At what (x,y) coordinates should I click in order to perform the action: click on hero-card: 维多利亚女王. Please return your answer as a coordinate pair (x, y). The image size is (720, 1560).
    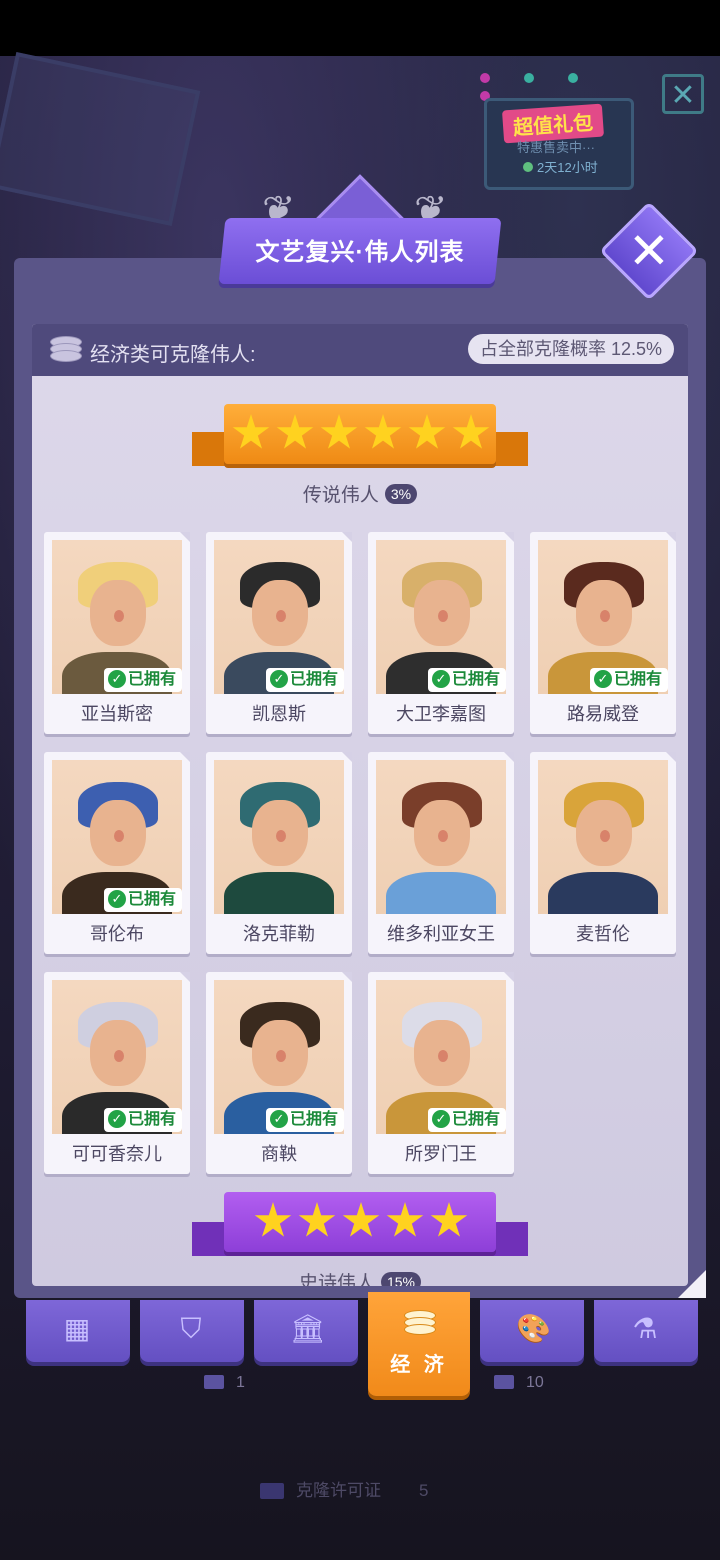
    Looking at the image, I should click on (441, 853).